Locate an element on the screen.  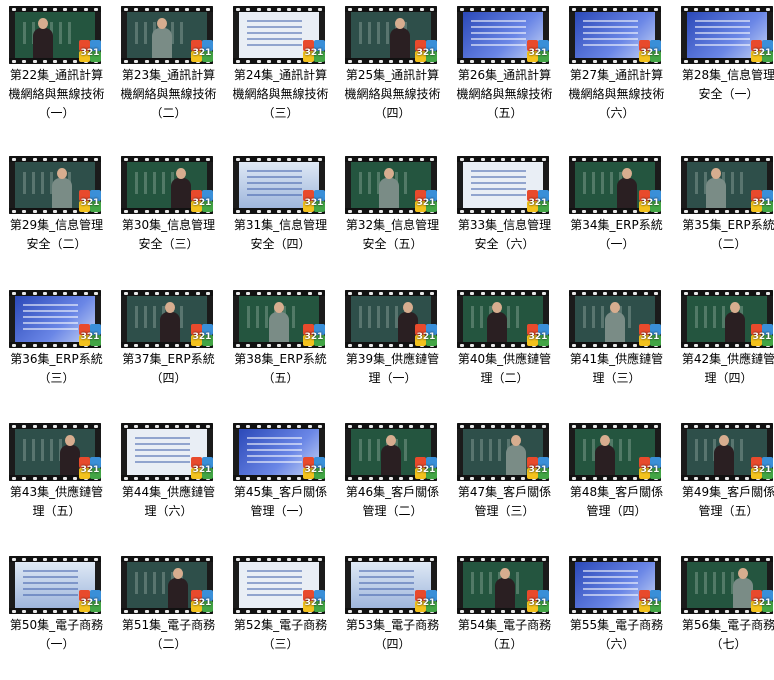
video-file-item: 321 第27集_通訊計算機網絡與無線技術（六） is located at coordinates (620, 66).